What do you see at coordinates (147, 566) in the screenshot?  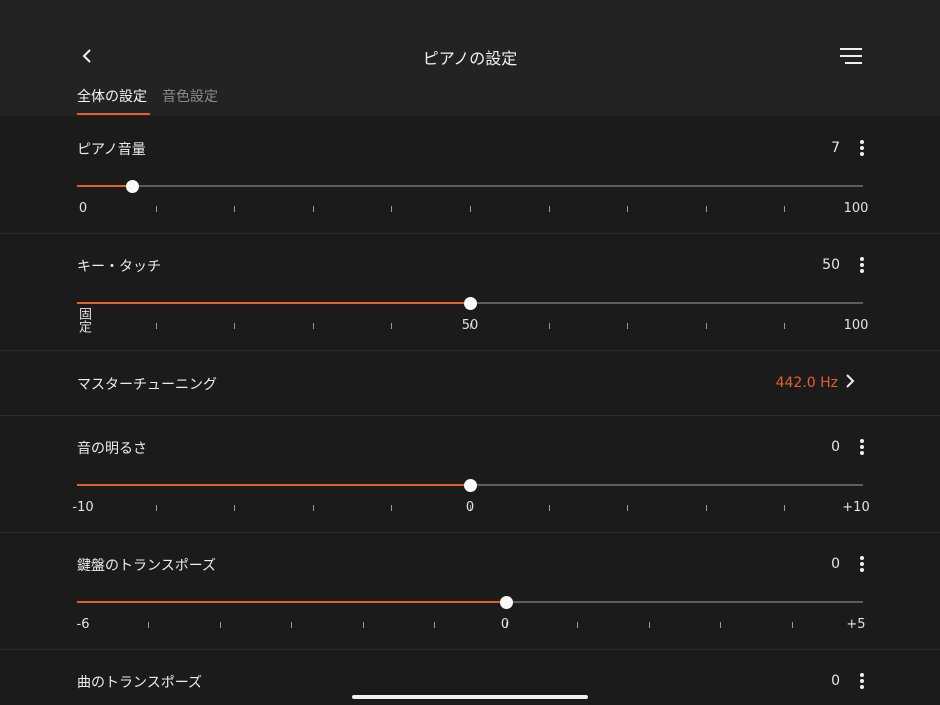 I see `setting-label: 鍵盤のトランスポーズ` at bounding box center [147, 566].